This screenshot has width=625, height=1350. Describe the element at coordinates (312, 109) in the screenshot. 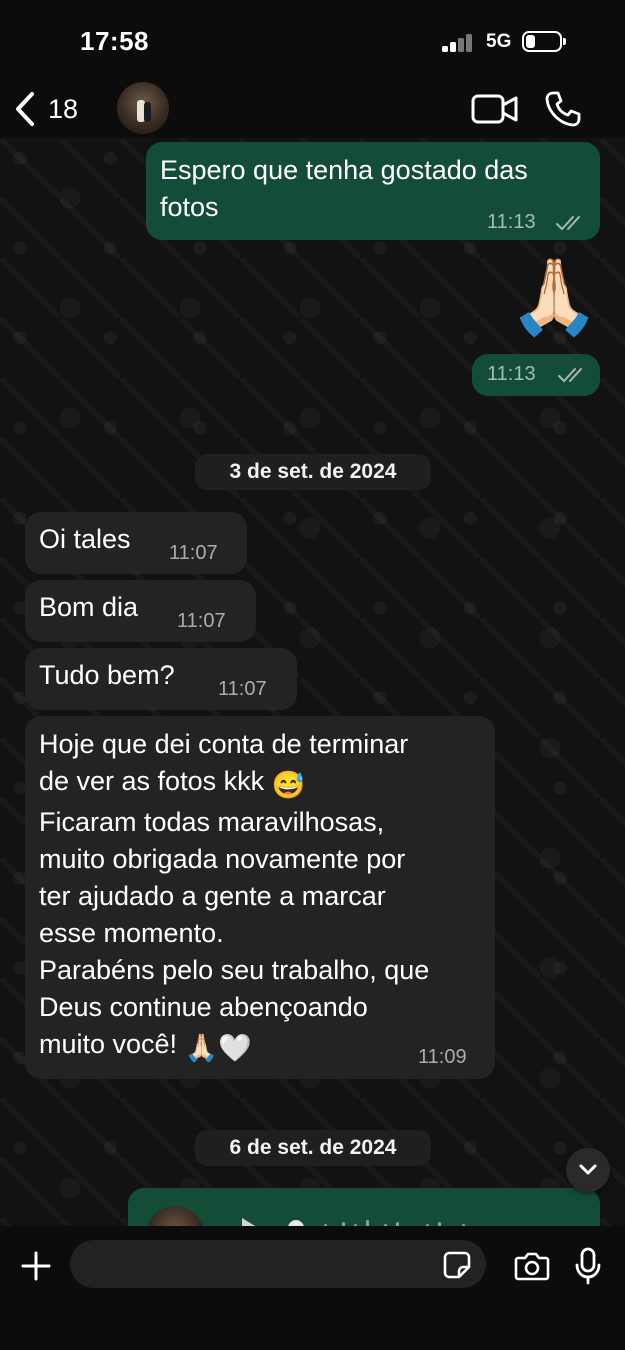

I see `chat-header: 18` at that location.